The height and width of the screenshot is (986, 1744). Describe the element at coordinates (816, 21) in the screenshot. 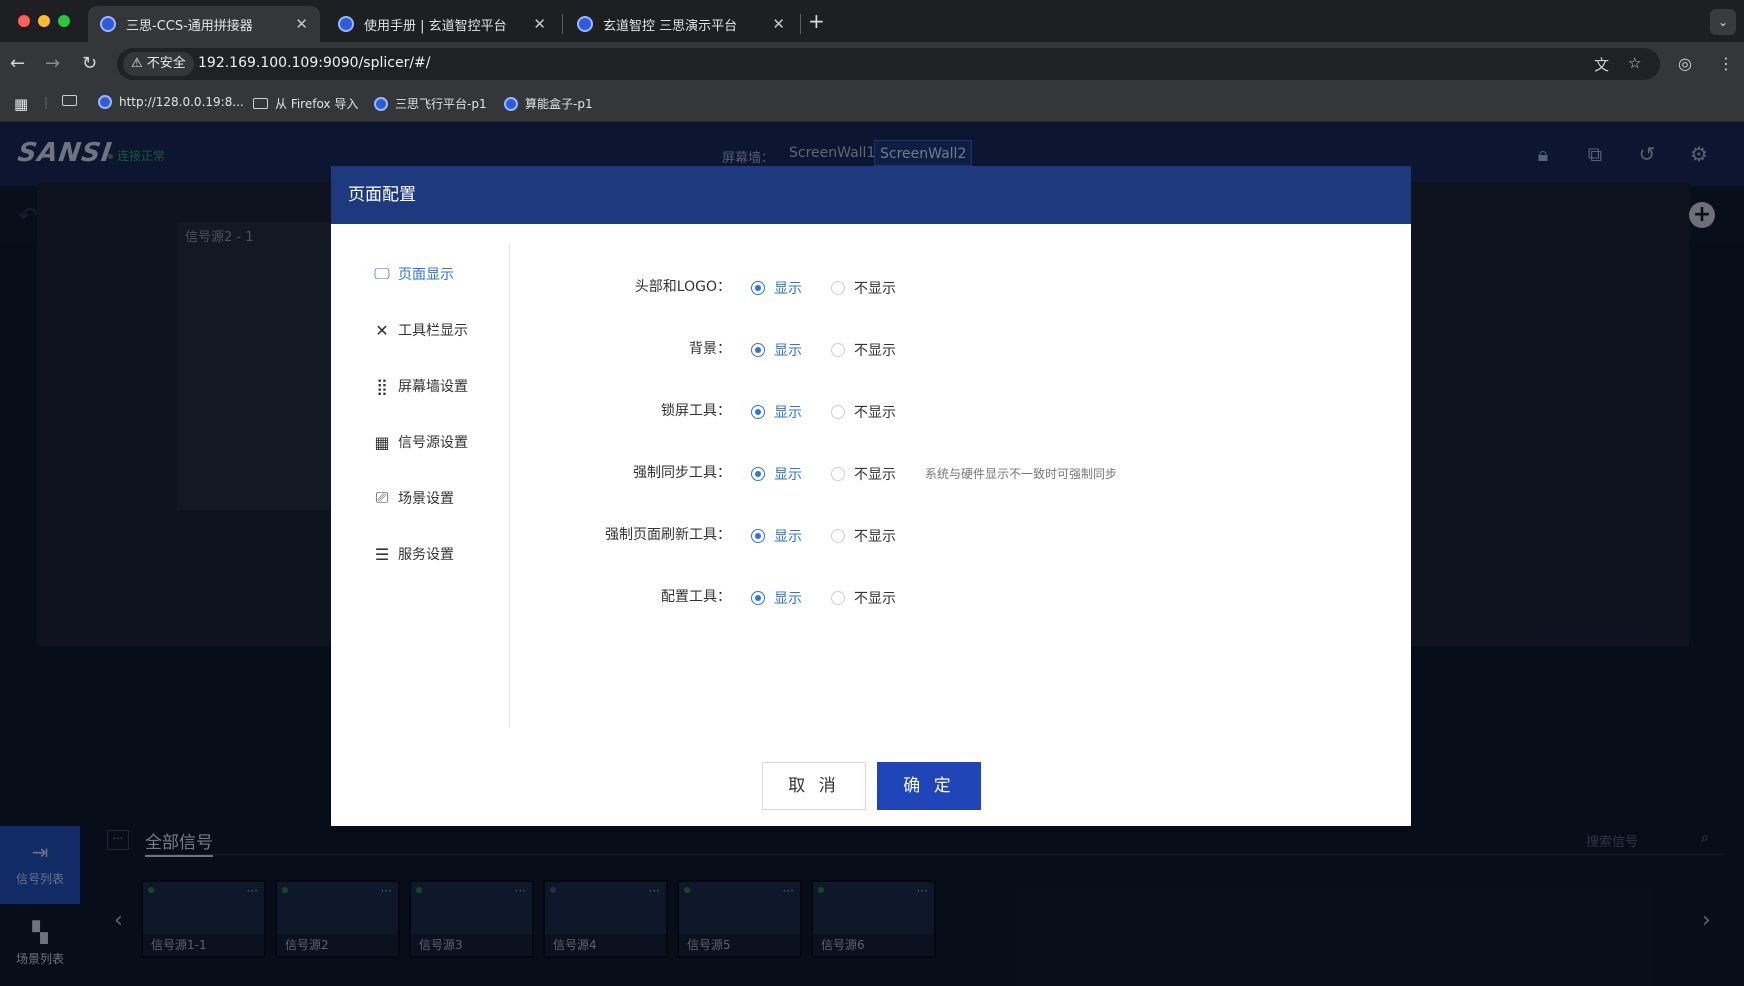

I see `new-tab-button: +` at that location.